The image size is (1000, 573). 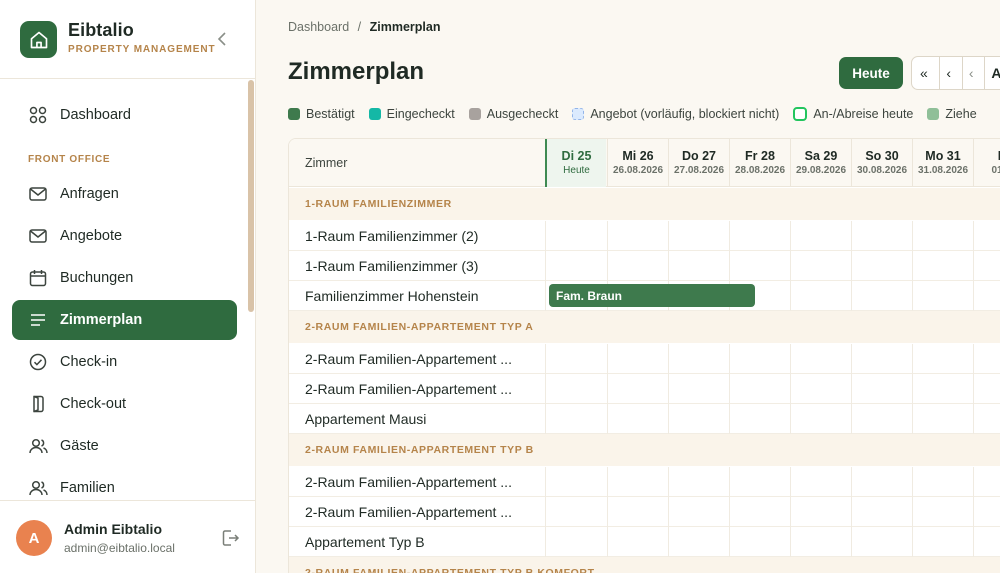 What do you see at coordinates (578, 114) in the screenshot?
I see `legend-swatch-angebot` at bounding box center [578, 114].